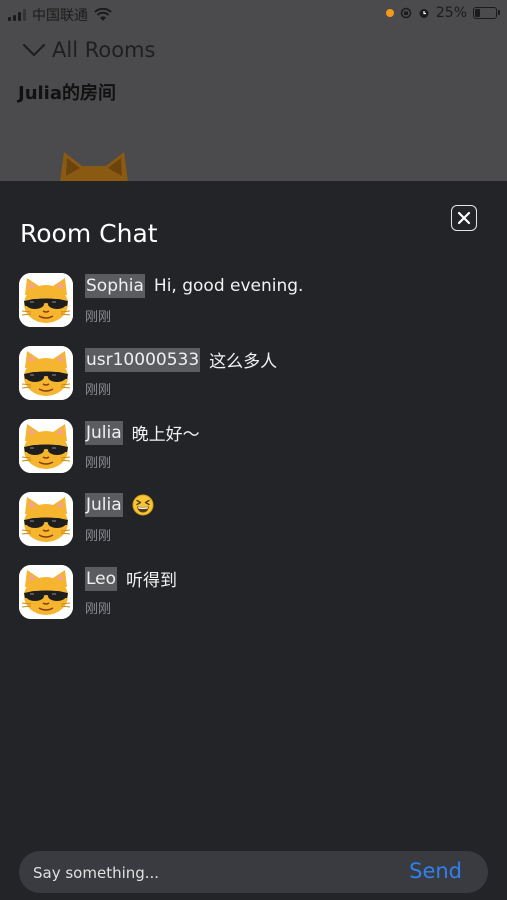  I want to click on grinning-squinting-face-icon, so click(143, 505).